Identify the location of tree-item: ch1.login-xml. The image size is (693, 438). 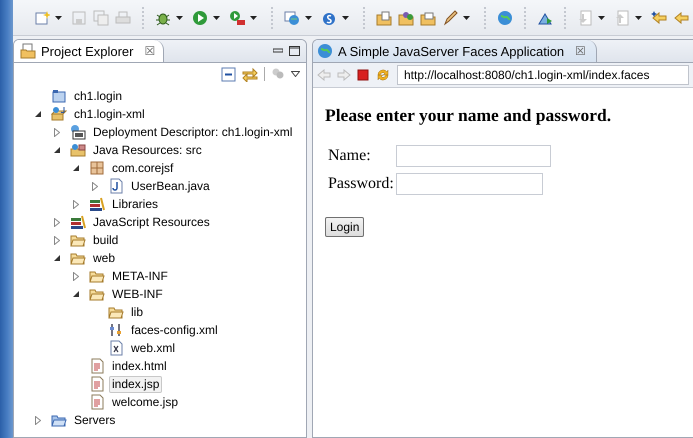
(109, 114).